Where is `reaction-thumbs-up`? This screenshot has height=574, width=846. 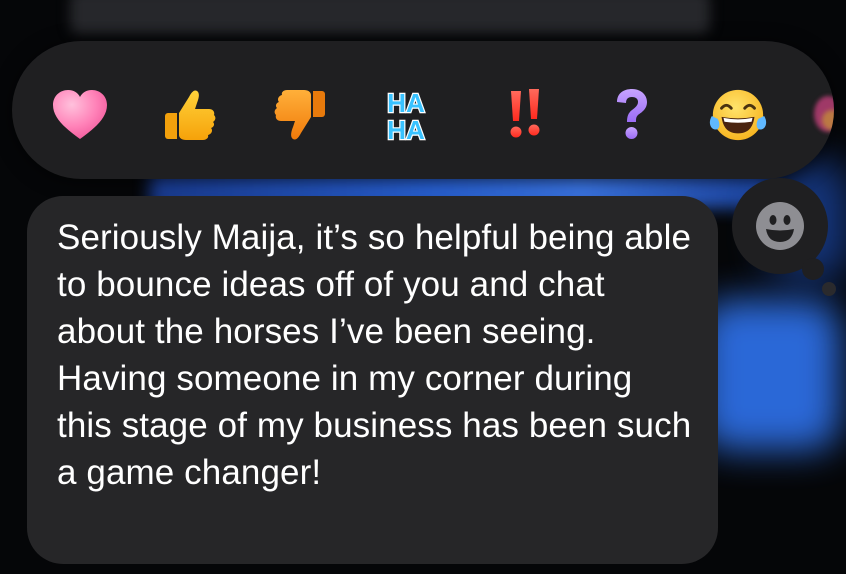 reaction-thumbs-up is located at coordinates (190, 115).